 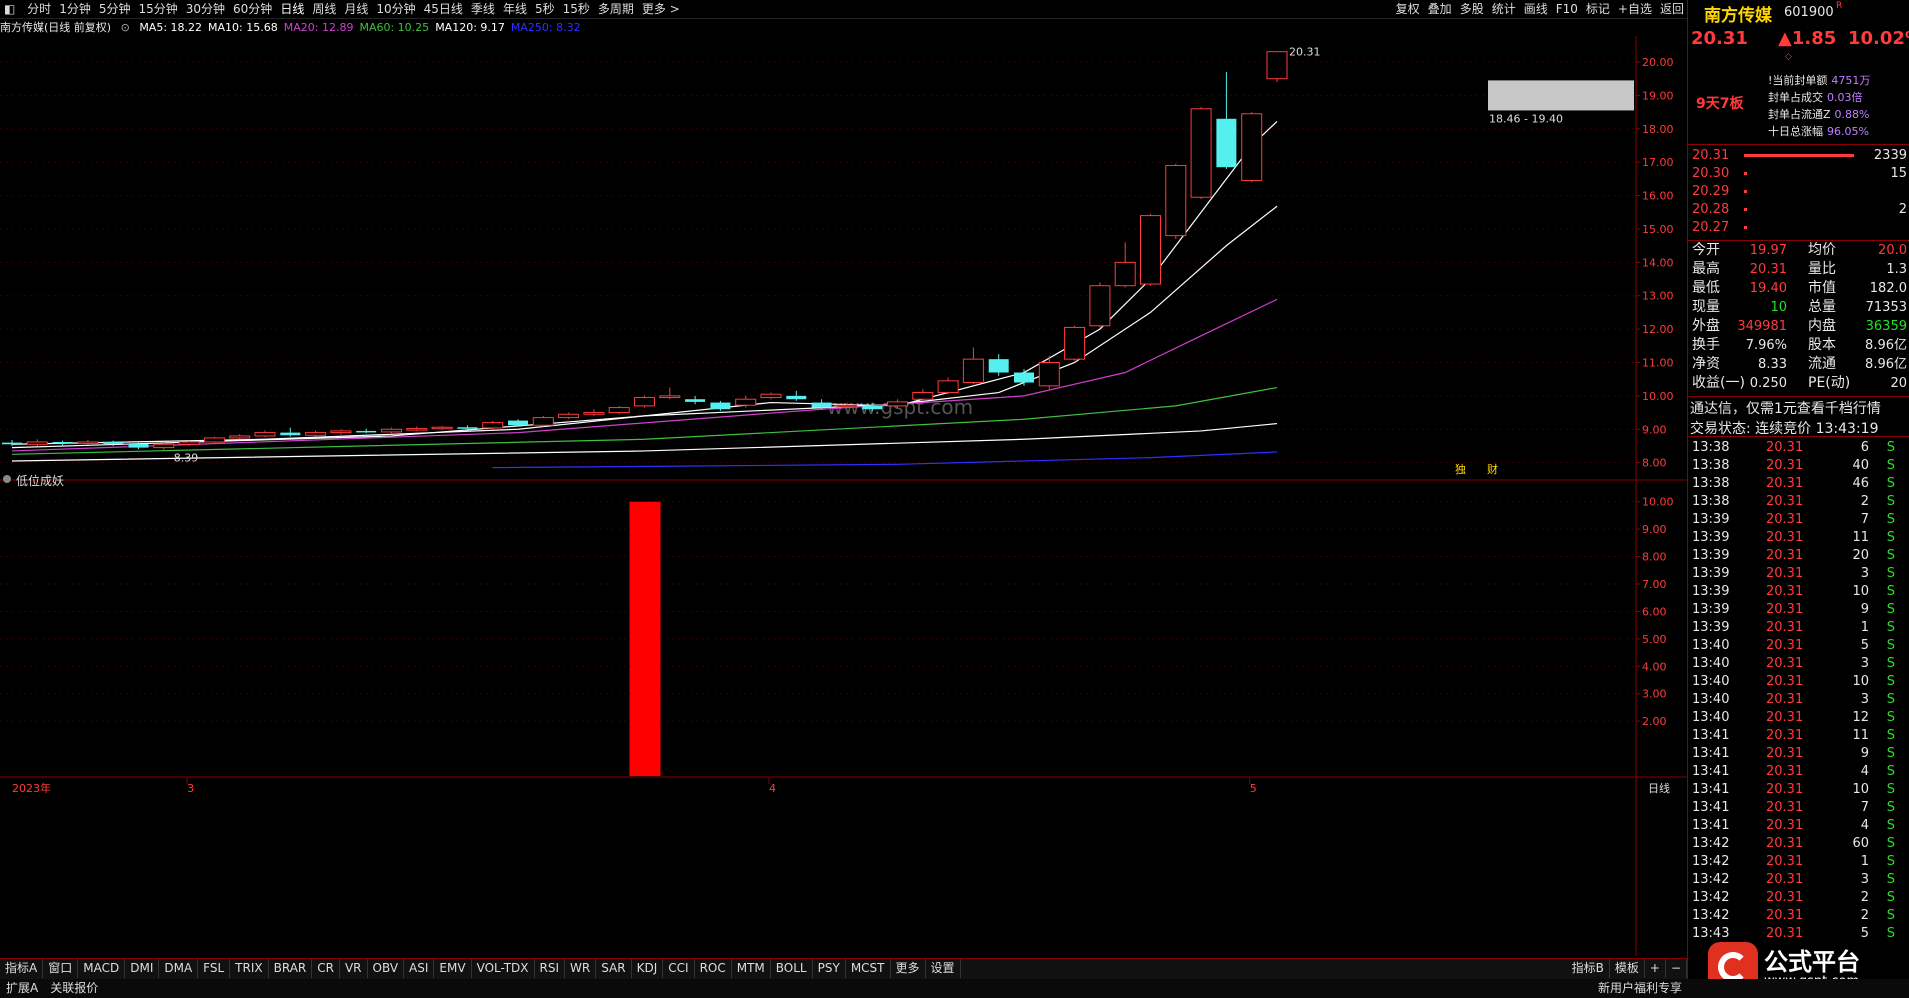 What do you see at coordinates (75, 9) in the screenshot?
I see `period-tab: 1分钟` at bounding box center [75, 9].